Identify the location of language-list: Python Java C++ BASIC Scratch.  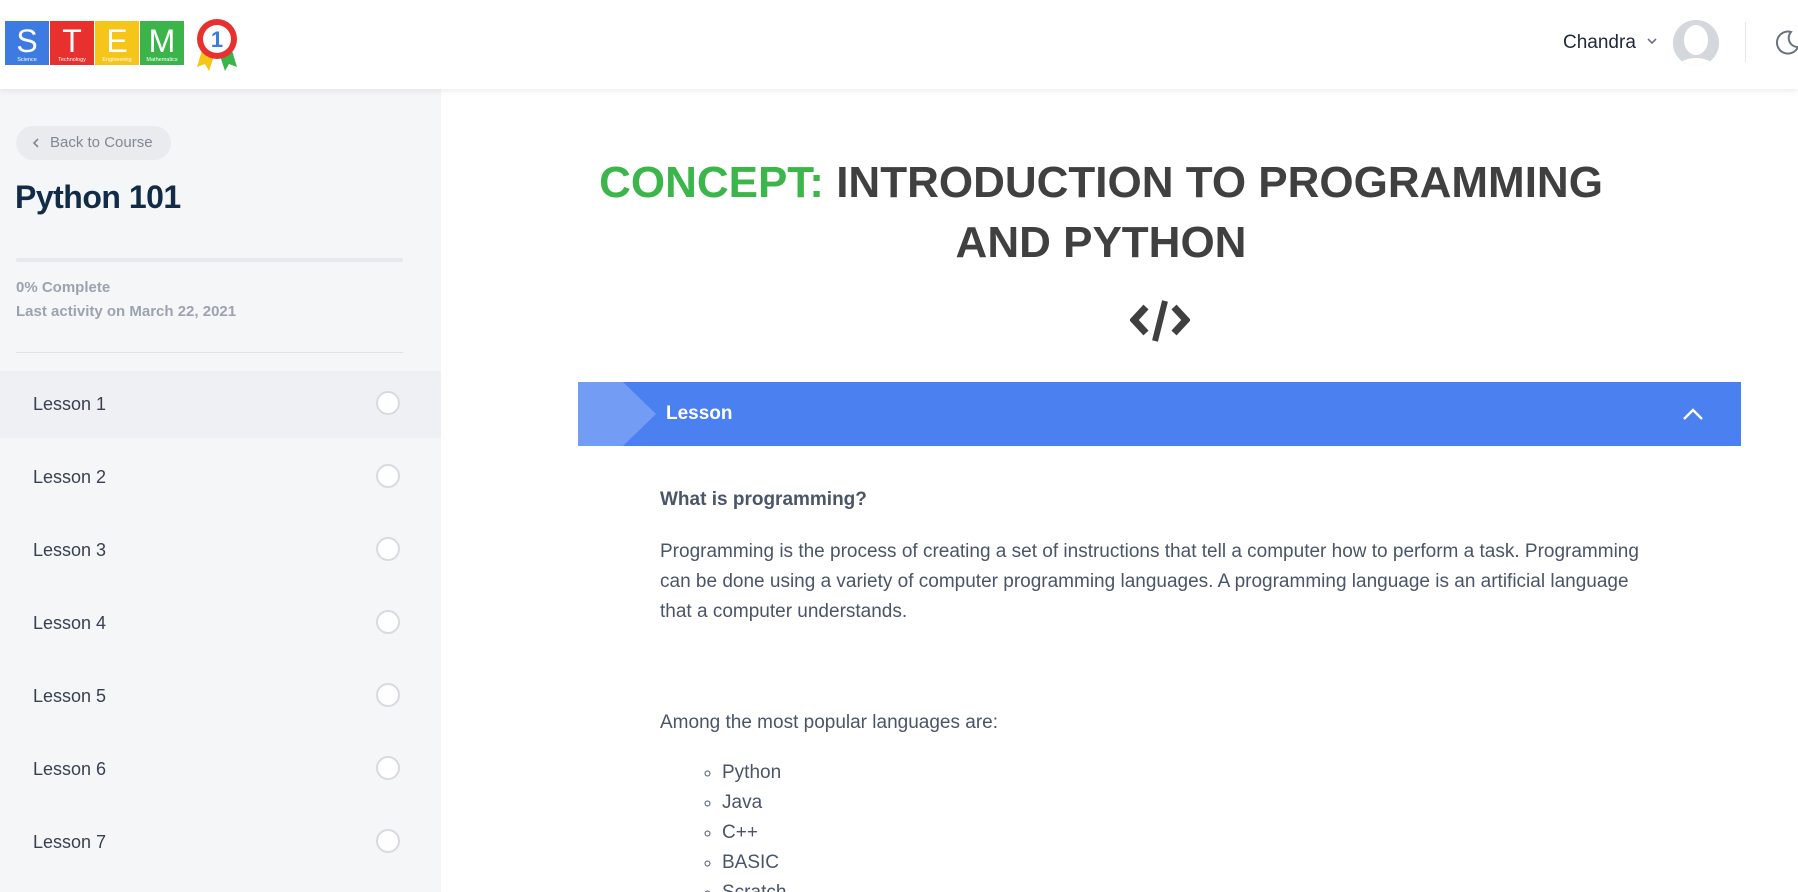
(723, 825).